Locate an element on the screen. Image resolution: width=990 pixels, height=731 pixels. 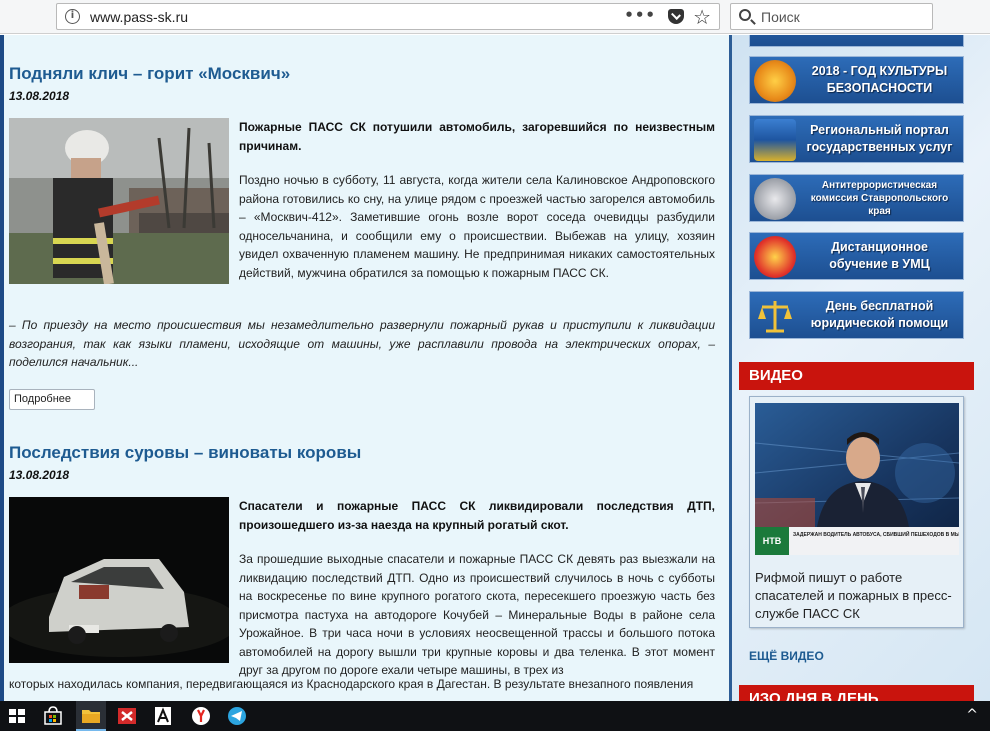
site-info-icon: i is located at coordinates (72, 16).